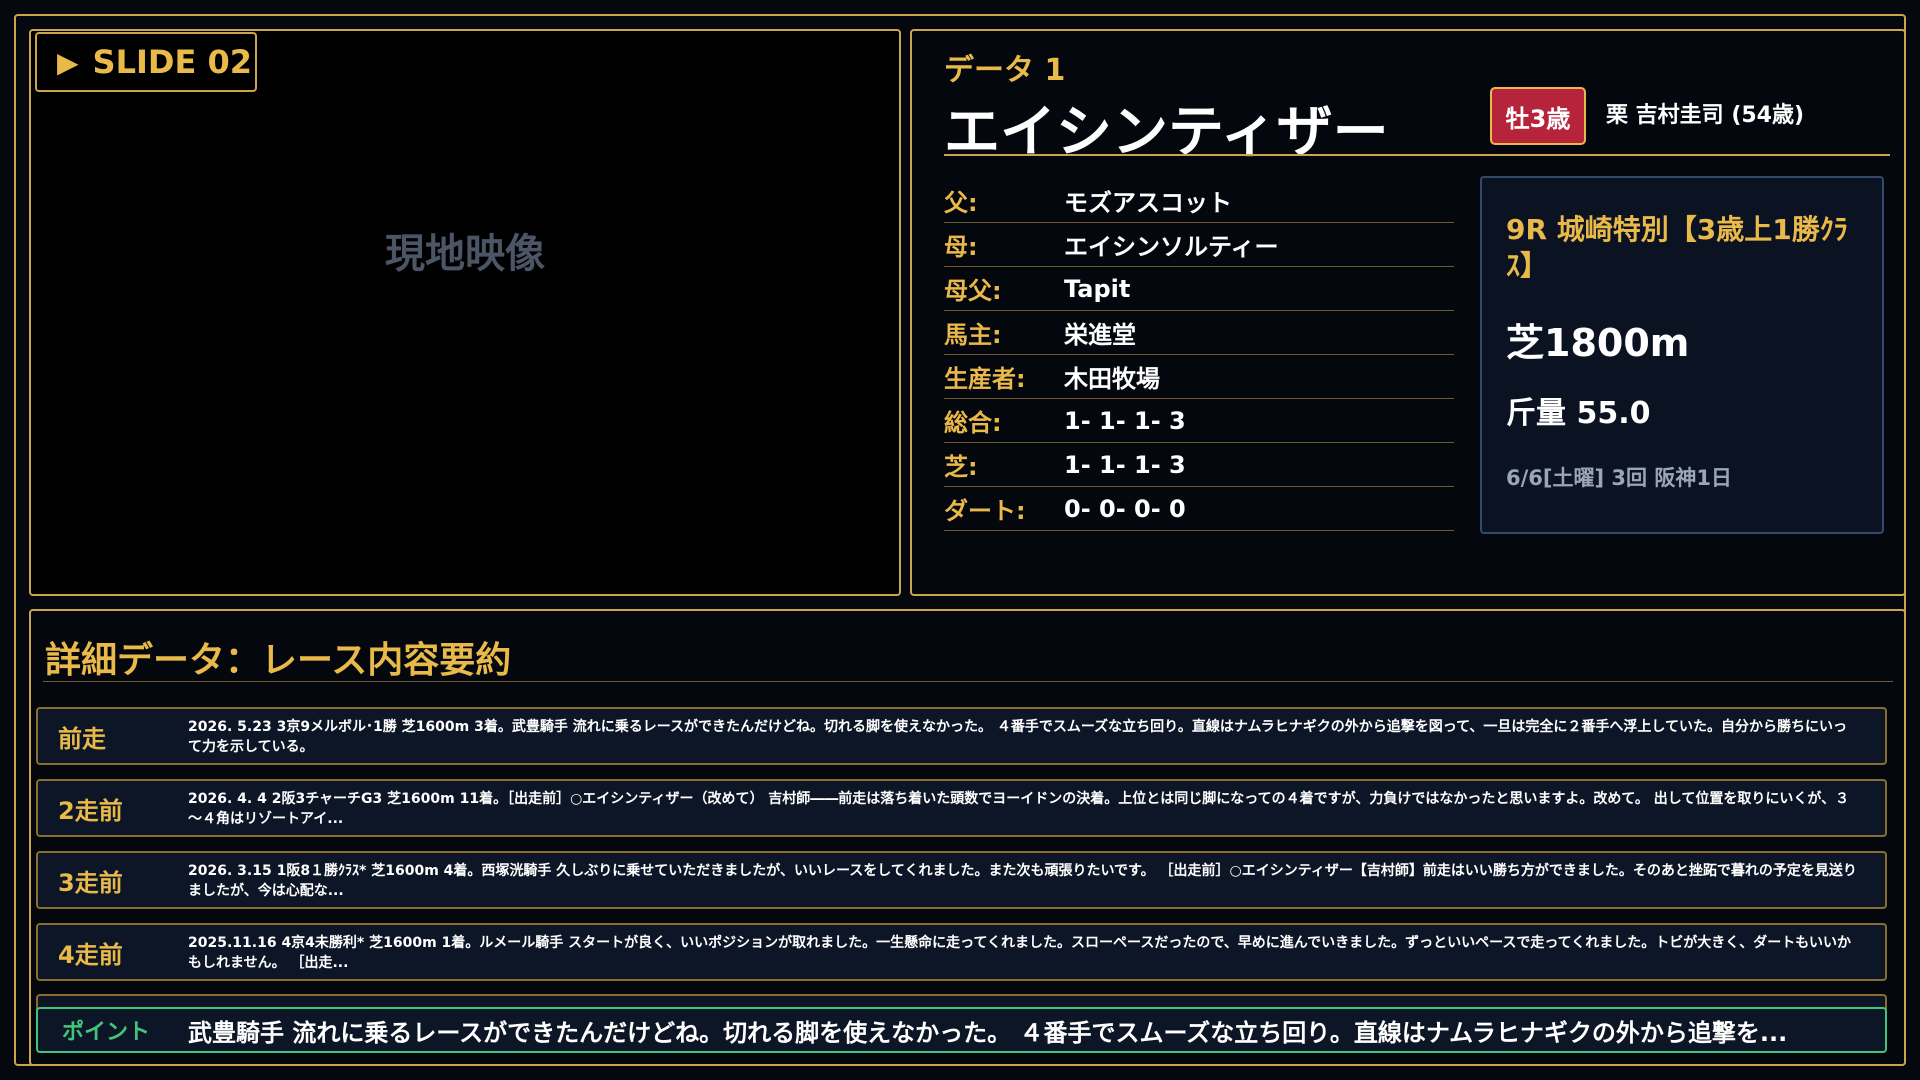 The image size is (1920, 1080). Describe the element at coordinates (1097, 288) in the screenshot. I see `pedigree-value: Tapit` at that location.